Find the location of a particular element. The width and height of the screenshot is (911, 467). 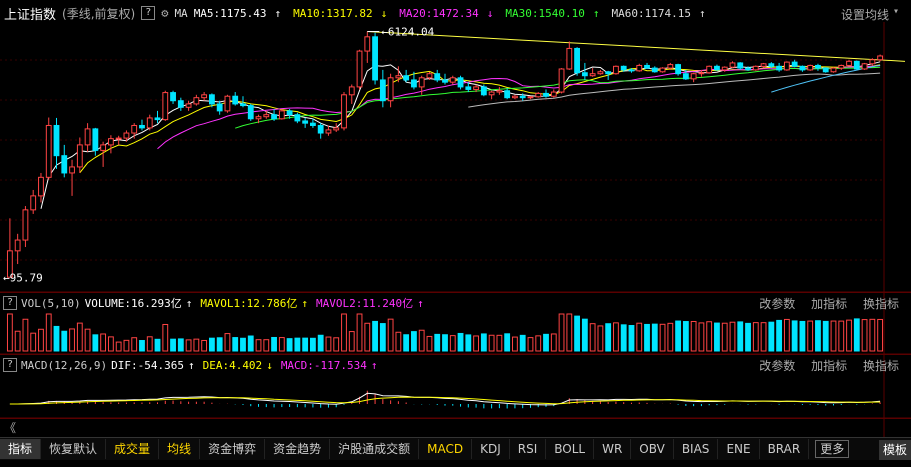

tab-15: BRAR is located at coordinates (785, 449).